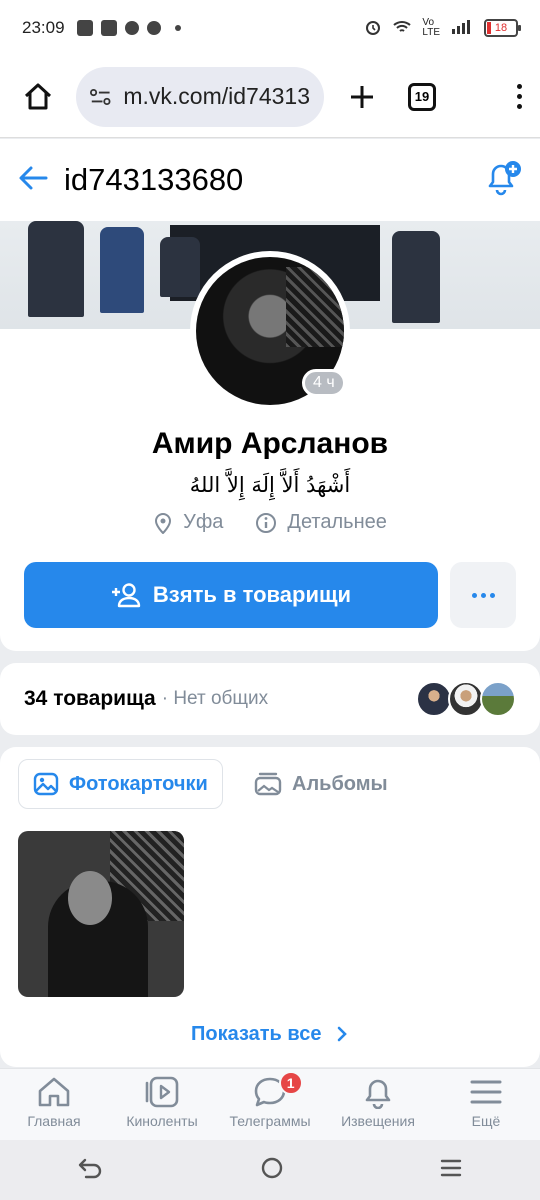 The height and width of the screenshot is (1200, 540). What do you see at coordinates (162, 1121) in the screenshot?
I see `nav-video-label: Киноленты` at bounding box center [162, 1121].